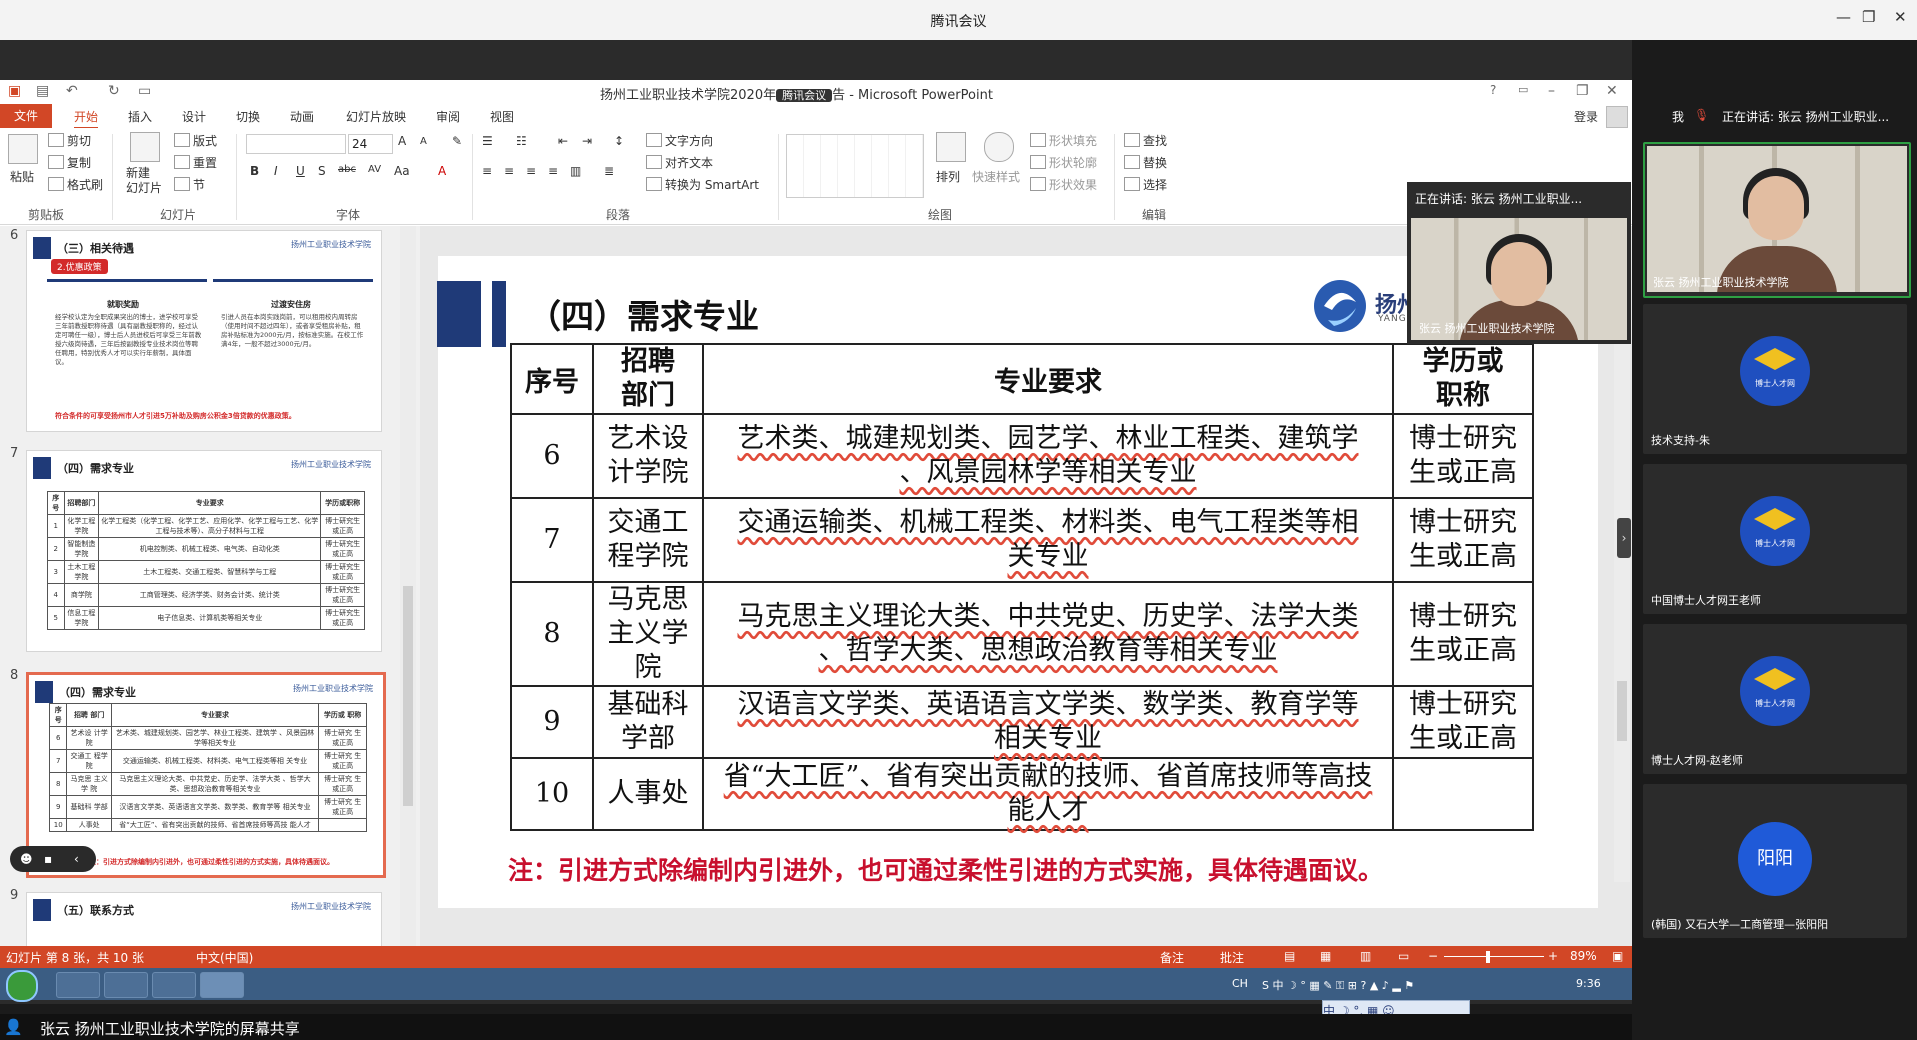 This screenshot has height=1040, width=1917. I want to click on redo-icon: ↻, so click(114, 91).